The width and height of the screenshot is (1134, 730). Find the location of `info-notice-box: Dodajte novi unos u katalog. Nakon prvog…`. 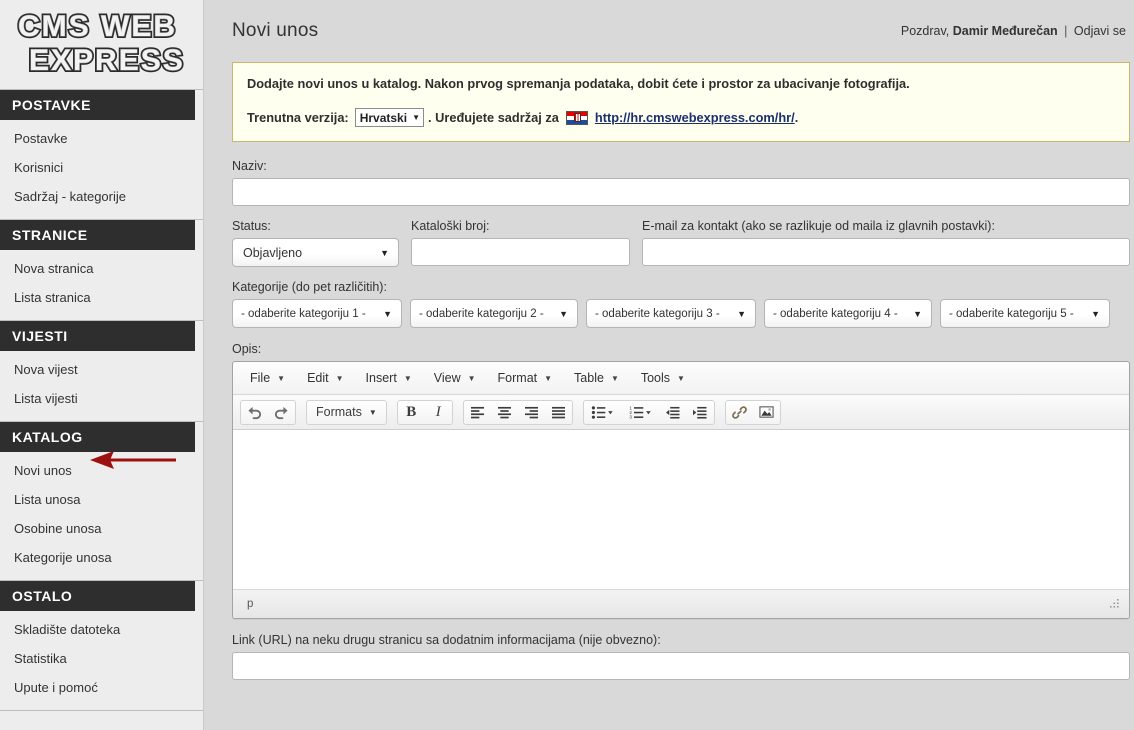

info-notice-box: Dodajte novi unos u katalog. Nakon prvog… is located at coordinates (681, 102).